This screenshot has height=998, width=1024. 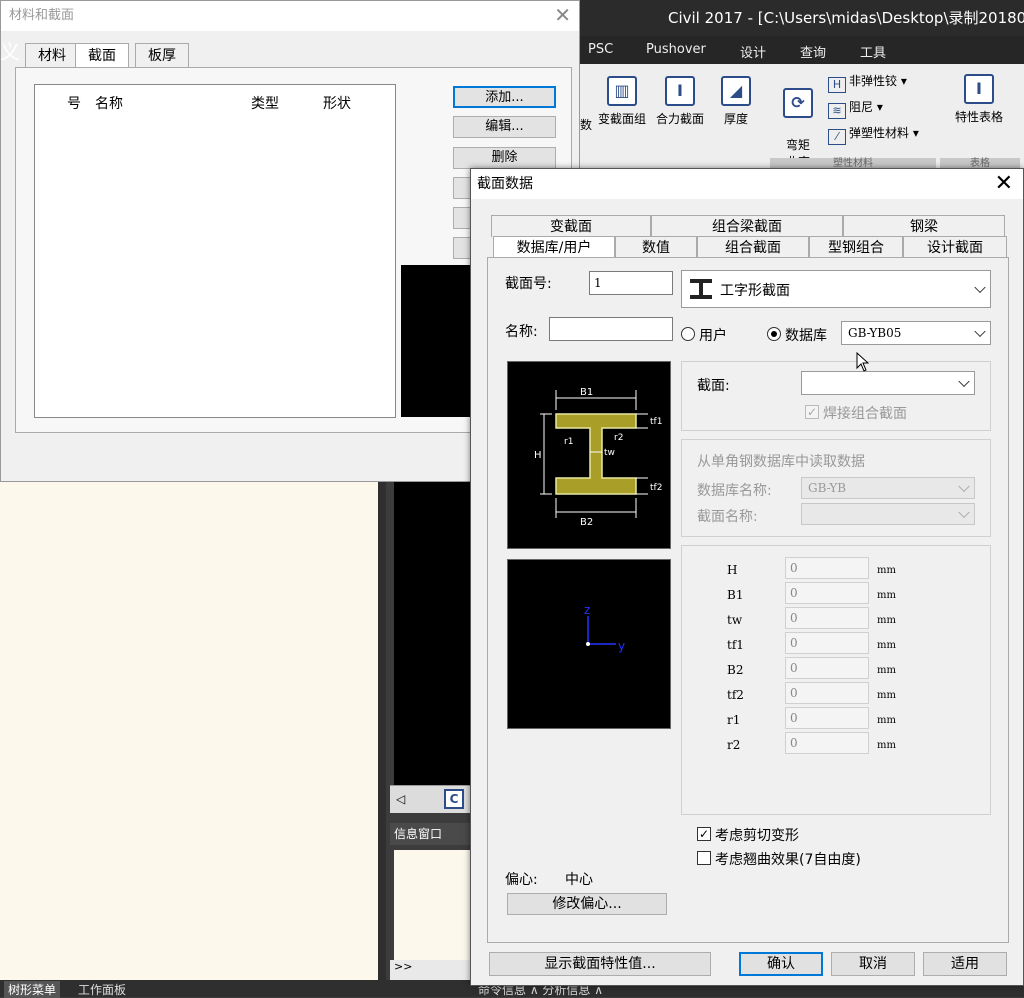 What do you see at coordinates (622, 101) in the screenshot?
I see `tapered-group-button: ▥ 变截面组` at bounding box center [622, 101].